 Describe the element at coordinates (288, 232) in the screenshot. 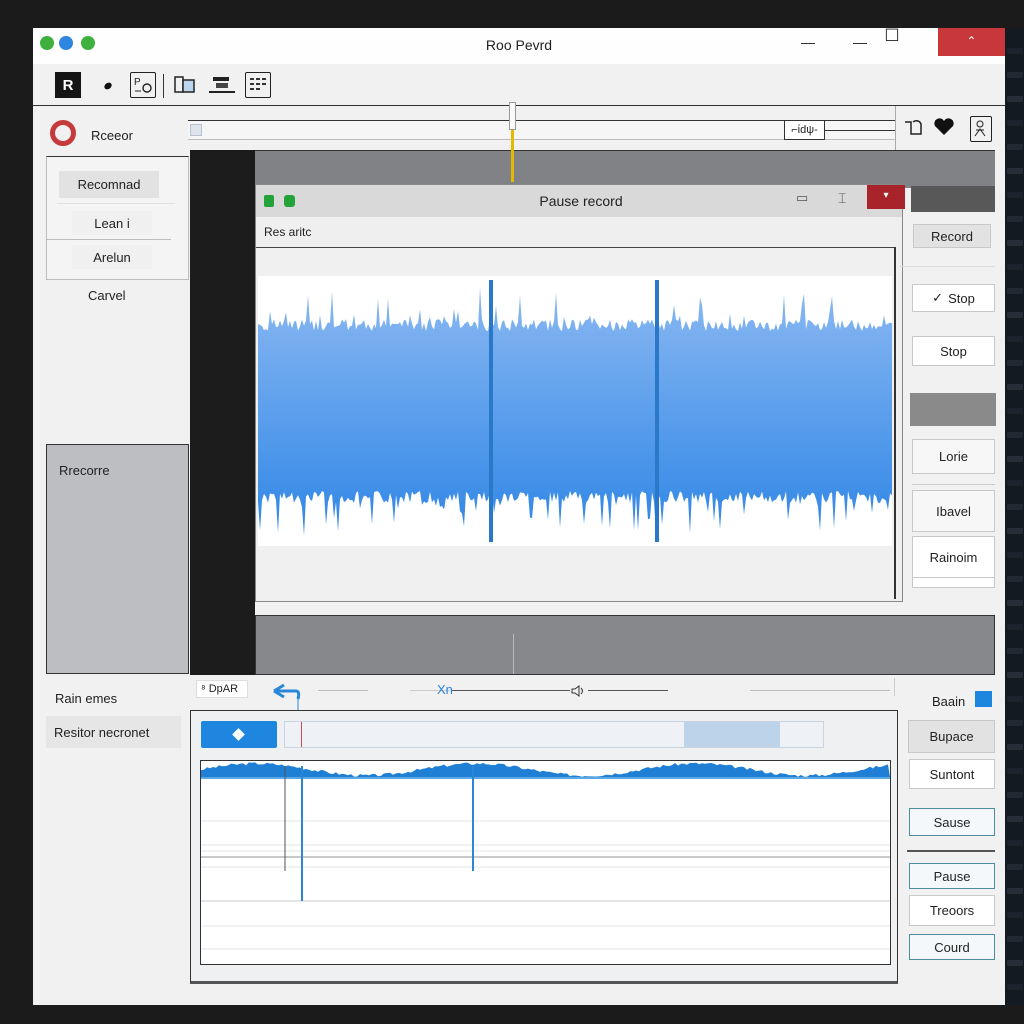

I see `dialog-subtitle: Res aritc` at that location.